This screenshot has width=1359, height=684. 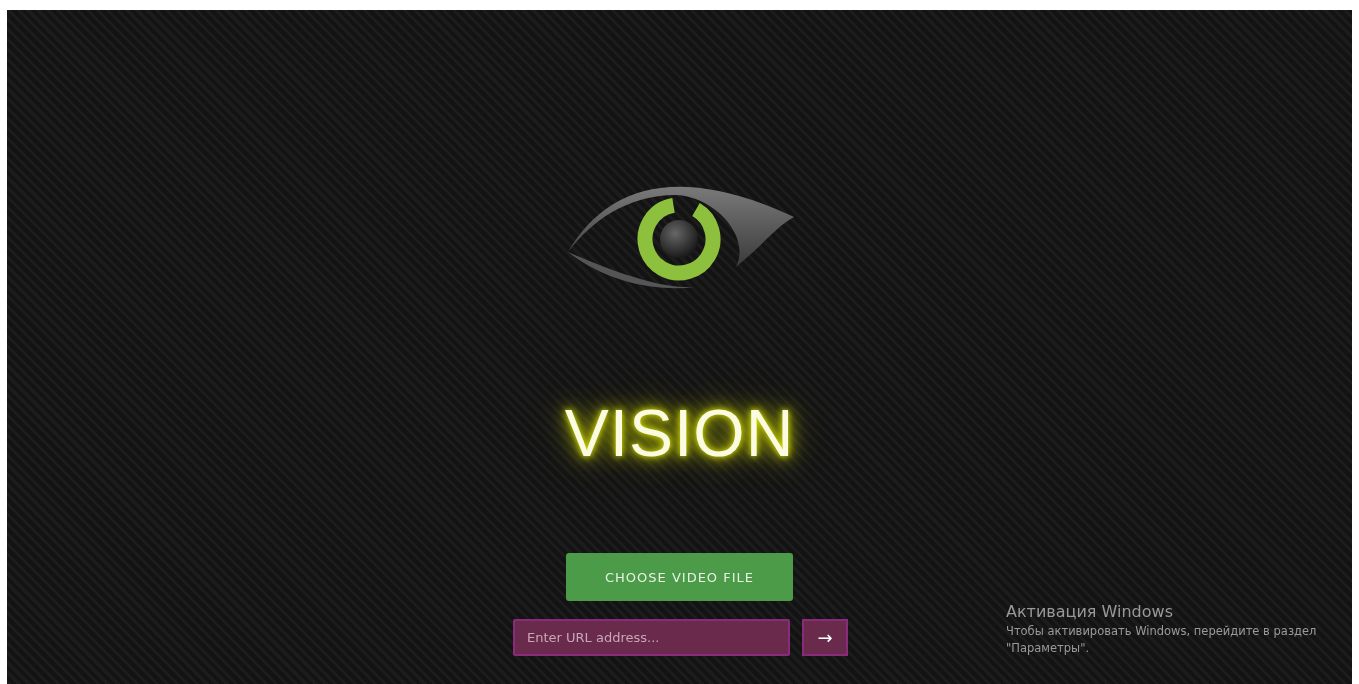 What do you see at coordinates (1162, 640) in the screenshot?
I see `activation-message: Чтобы активировать Windows, перейдите в раздел "Параметры".` at bounding box center [1162, 640].